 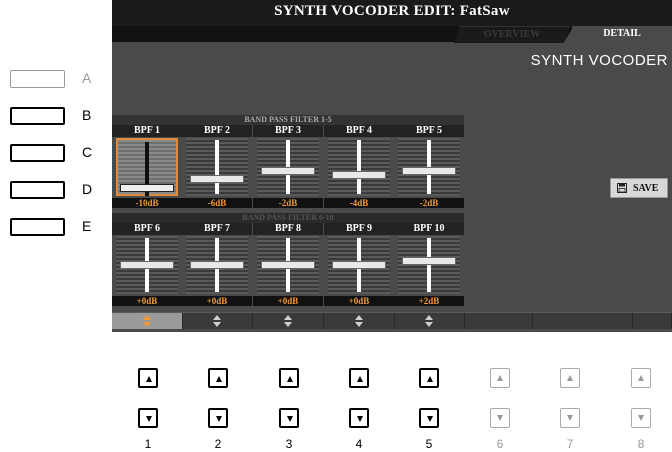 What do you see at coordinates (359, 229) in the screenshot?
I see `bpf-label: BPF 9` at bounding box center [359, 229].